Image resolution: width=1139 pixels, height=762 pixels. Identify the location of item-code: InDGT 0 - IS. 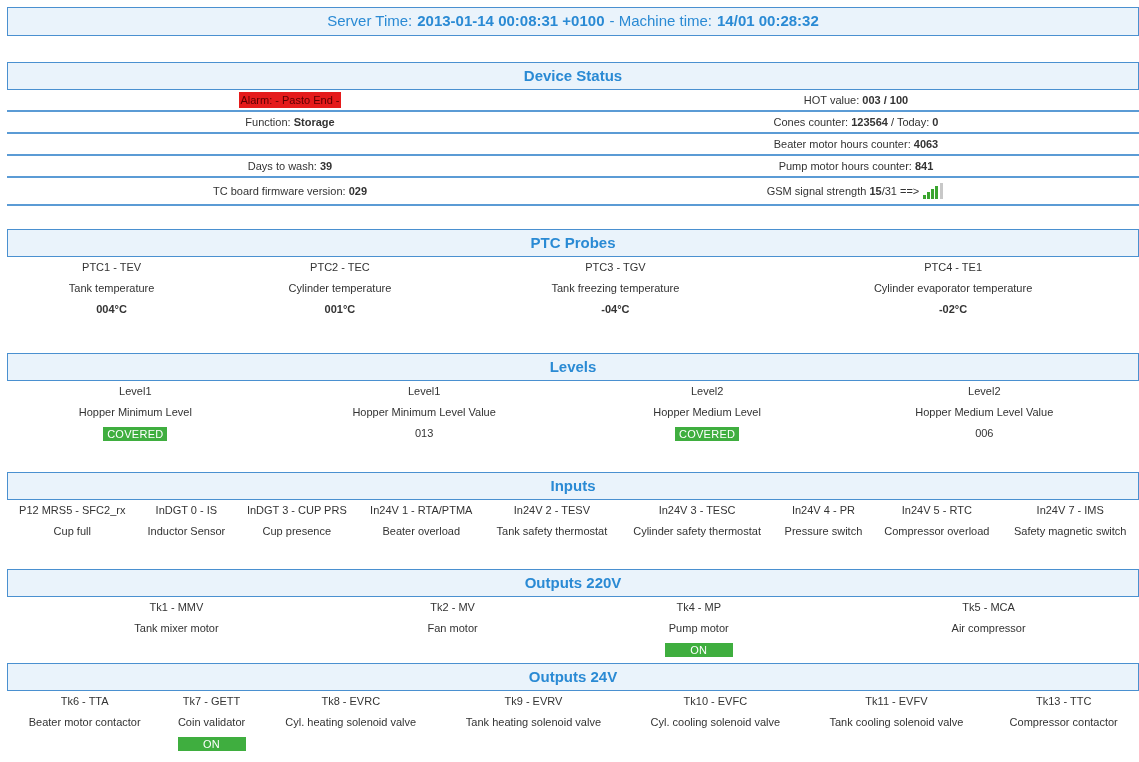
(186, 510).